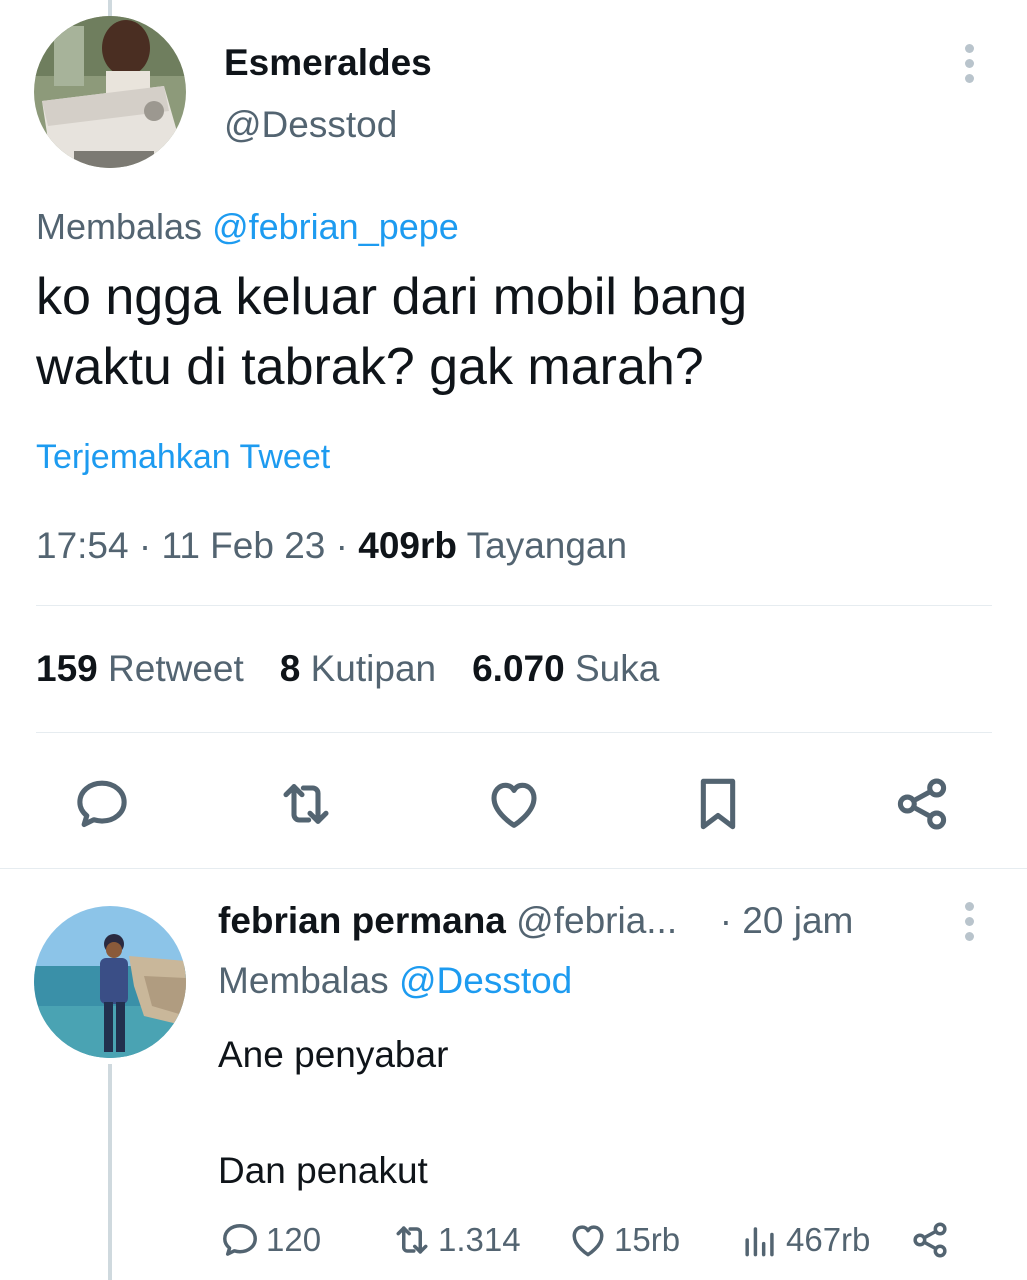  I want to click on reply-retweet-action: 1.314, so click(455, 1240).